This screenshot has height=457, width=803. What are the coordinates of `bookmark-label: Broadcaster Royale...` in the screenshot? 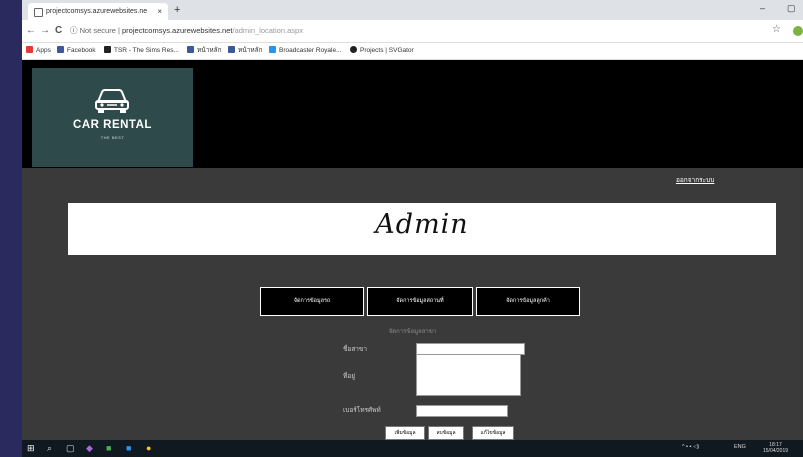 It's located at (310, 50).